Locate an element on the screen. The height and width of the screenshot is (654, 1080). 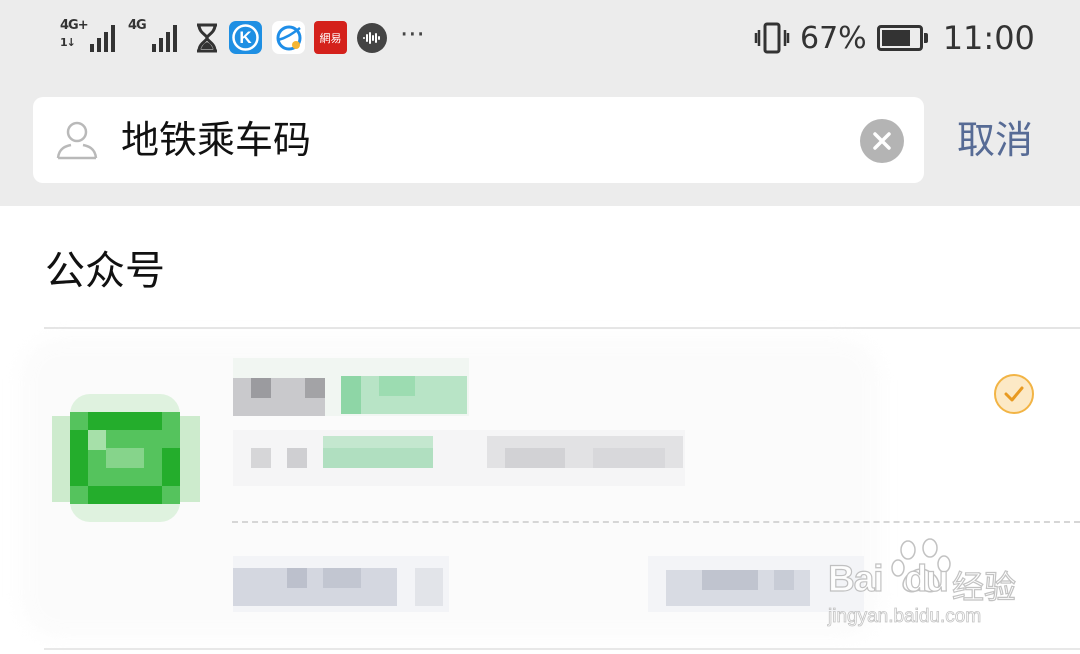
k-app-icon: K is located at coordinates (245, 37).